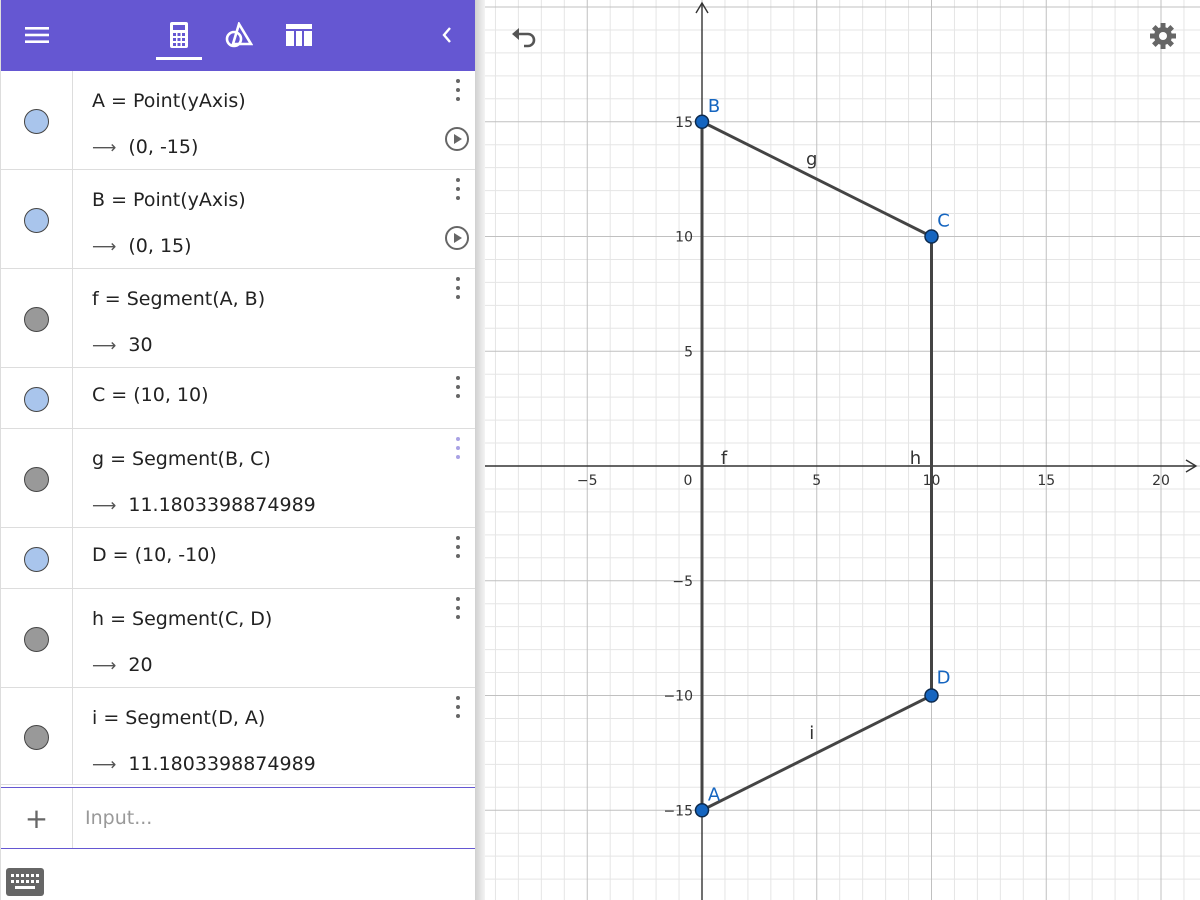  Describe the element at coordinates (915, 458) in the screenshot. I see `segment-label-h: h` at that location.